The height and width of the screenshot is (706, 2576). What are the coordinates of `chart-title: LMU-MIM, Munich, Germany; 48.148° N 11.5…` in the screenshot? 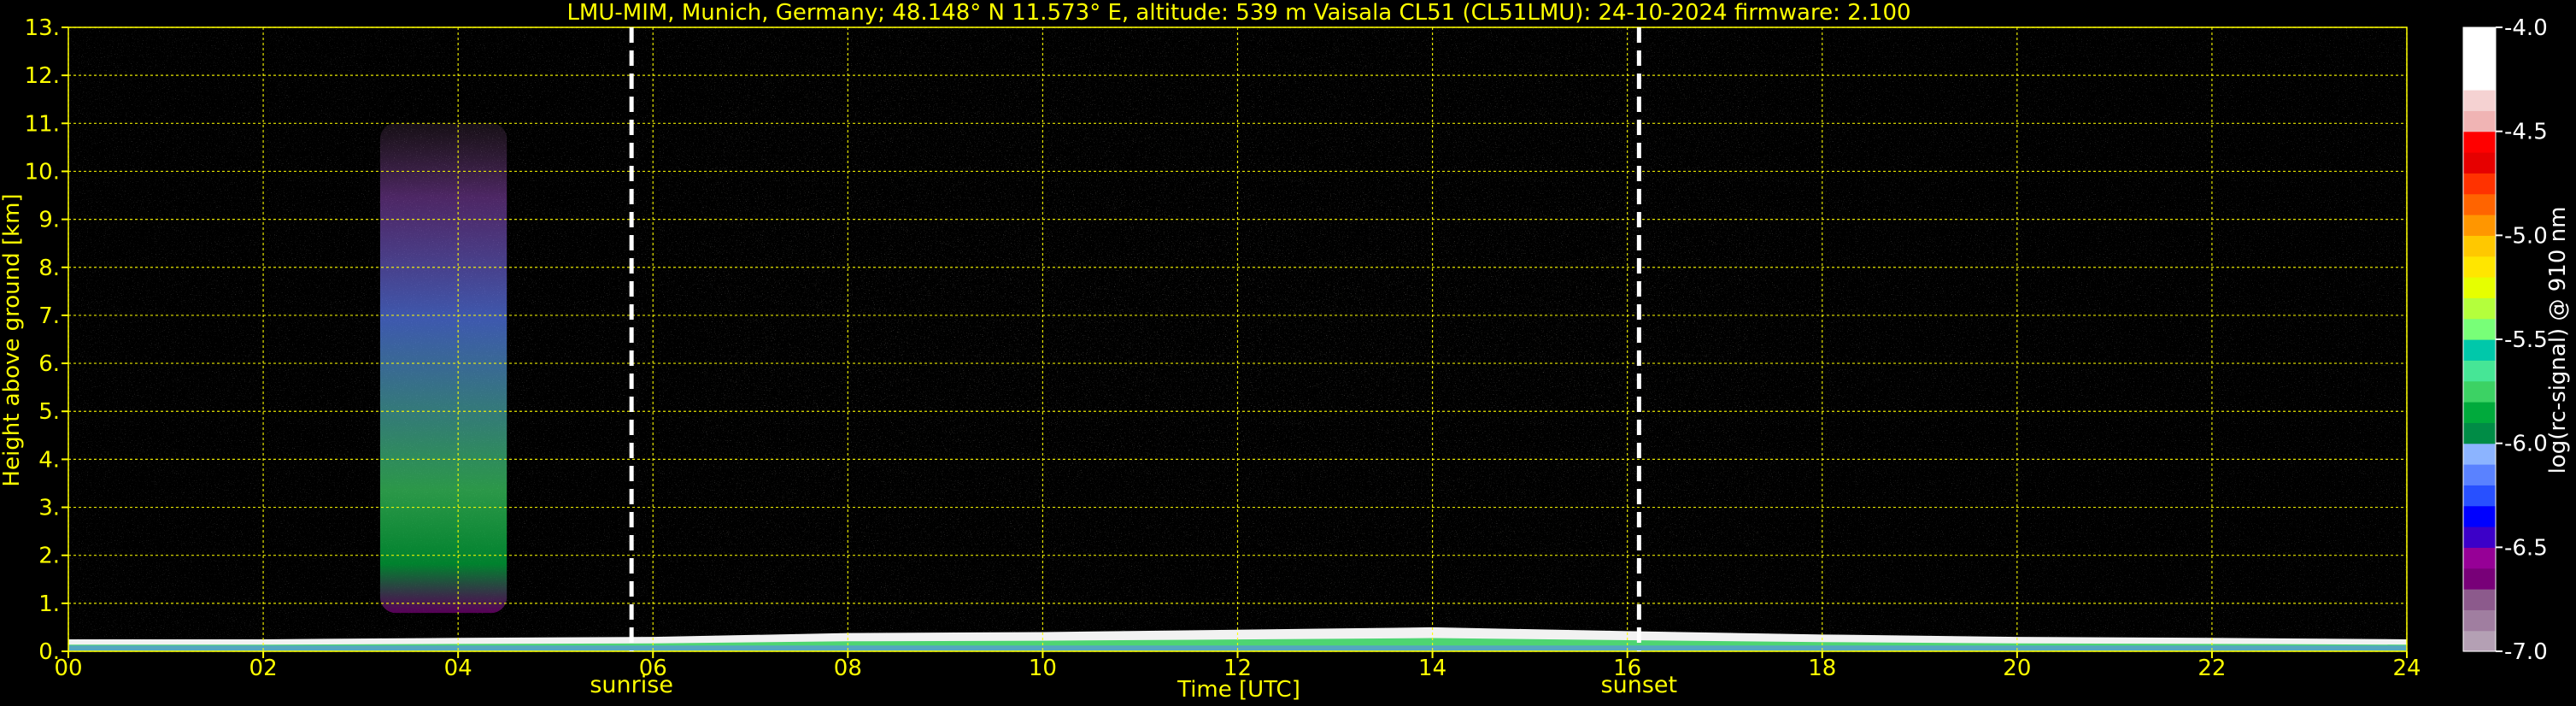 It's located at (1238, 13).